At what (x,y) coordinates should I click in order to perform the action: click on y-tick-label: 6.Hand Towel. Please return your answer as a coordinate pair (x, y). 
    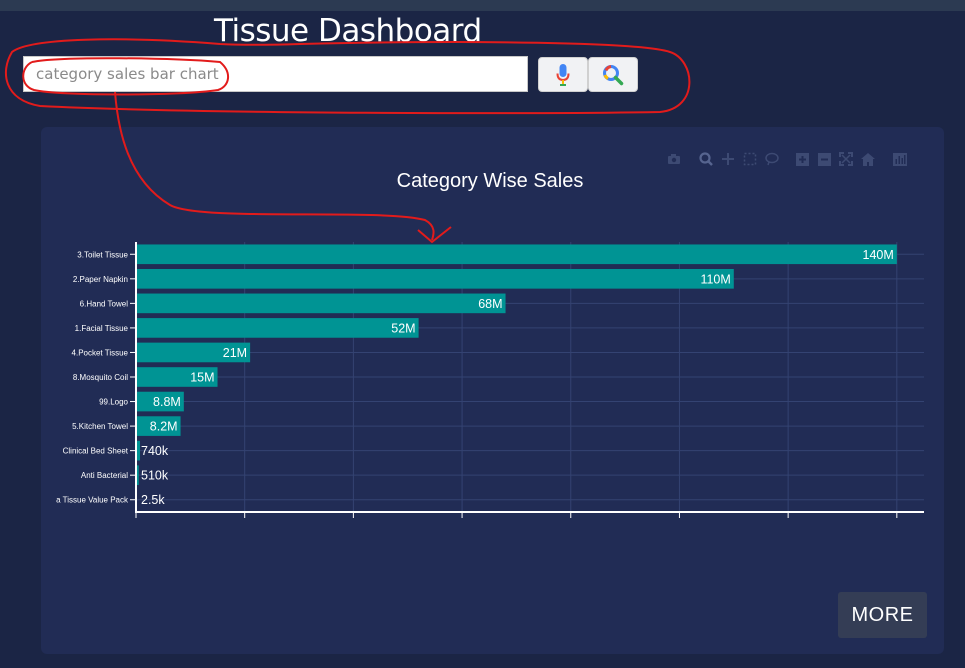
    Looking at the image, I should click on (104, 303).